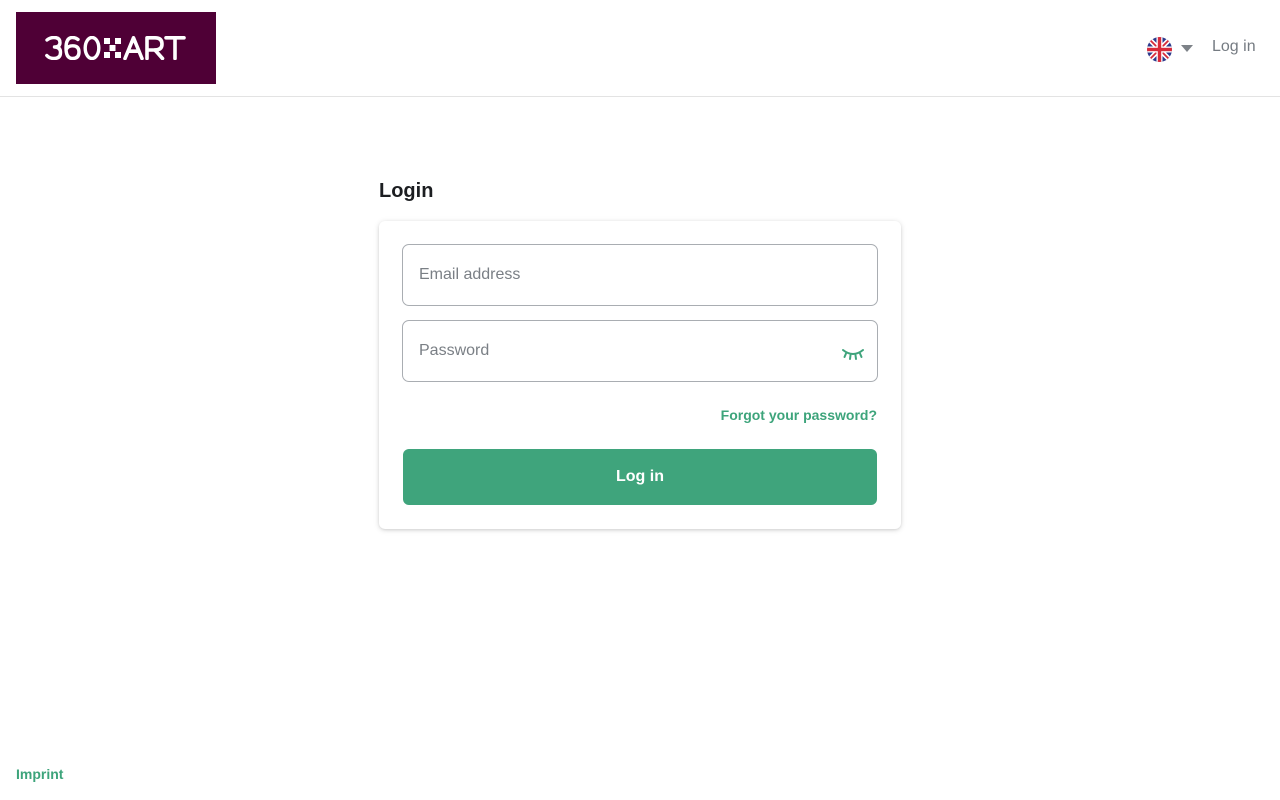  What do you see at coordinates (1234, 47) in the screenshot?
I see `header-login-link: Log in` at bounding box center [1234, 47].